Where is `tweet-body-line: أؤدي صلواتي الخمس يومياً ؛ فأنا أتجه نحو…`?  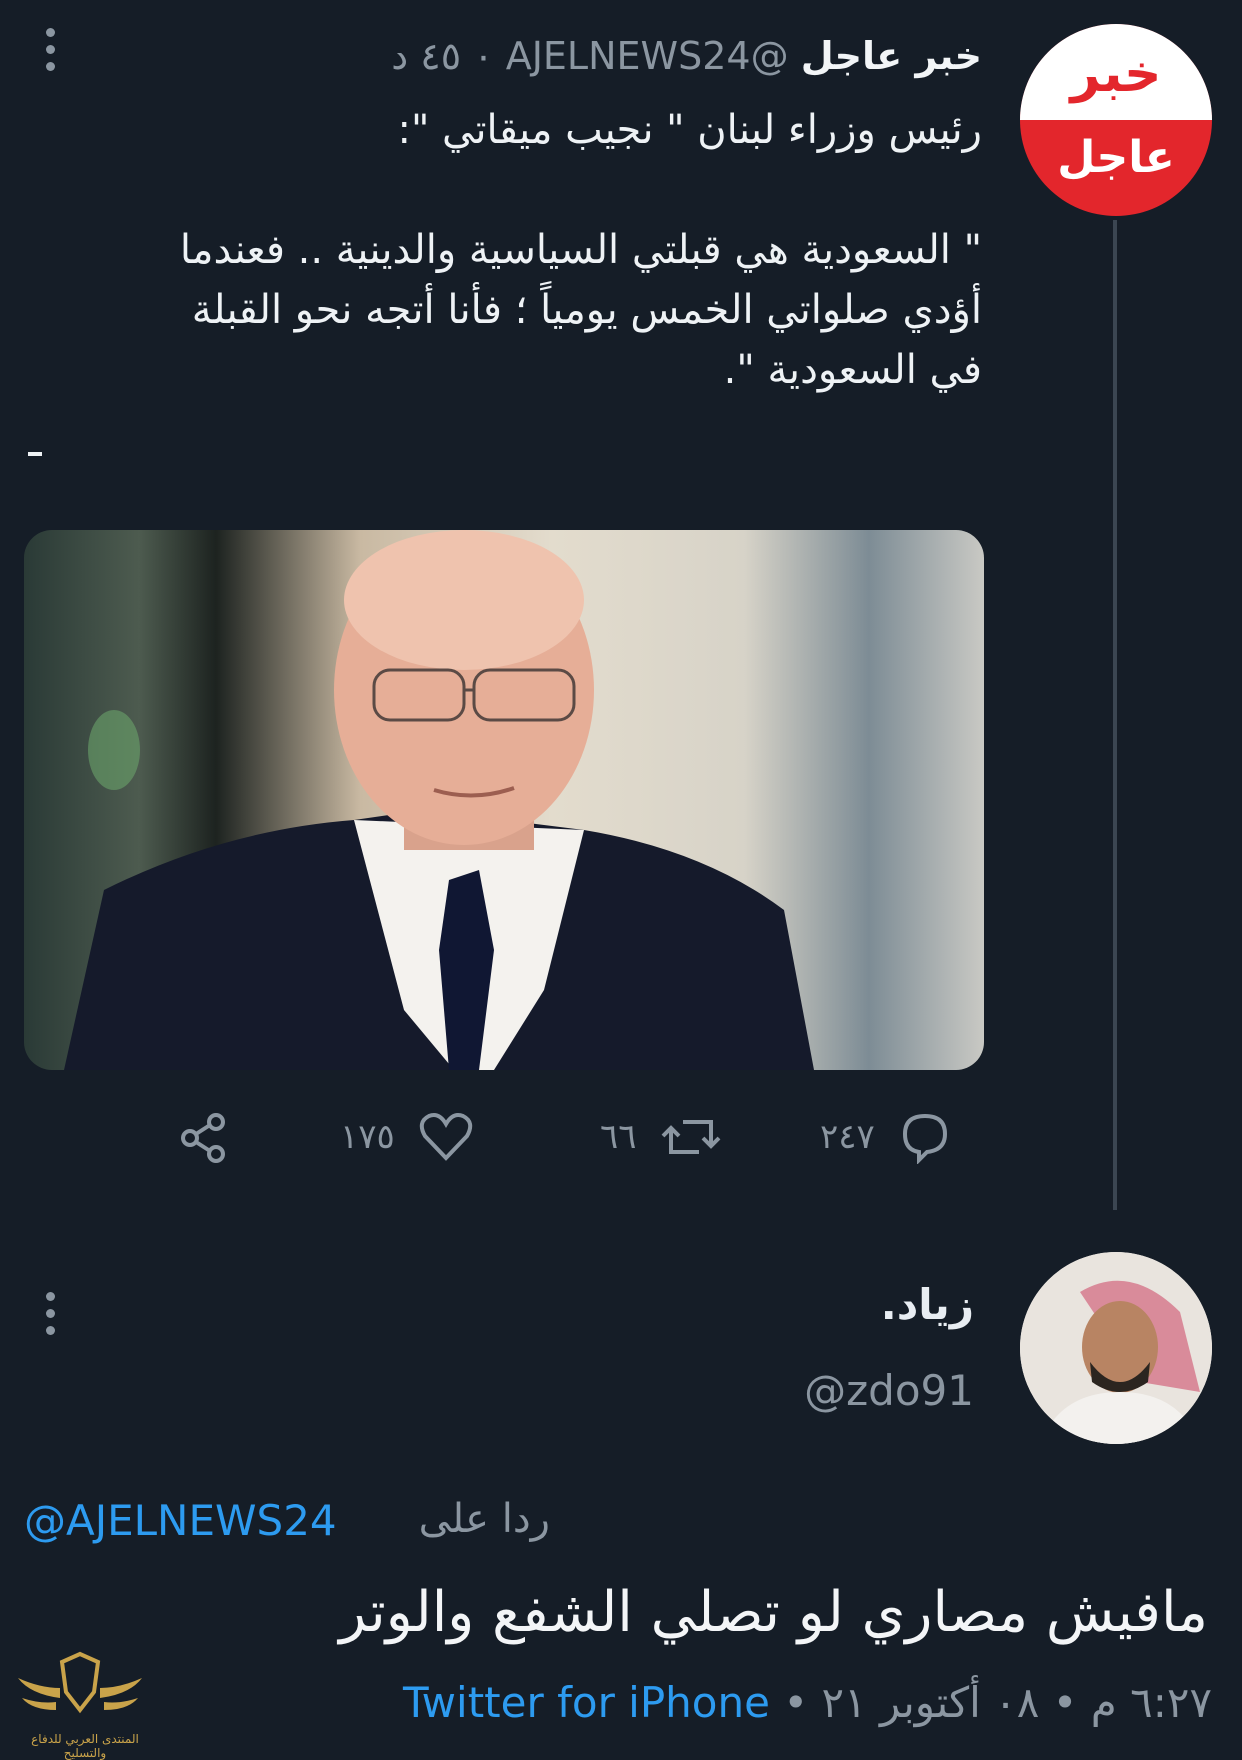
tweet-body-line: أؤدي صلواتي الخمس يومياً ؛ فأنا أتجه نحو… is located at coordinates (586, 310).